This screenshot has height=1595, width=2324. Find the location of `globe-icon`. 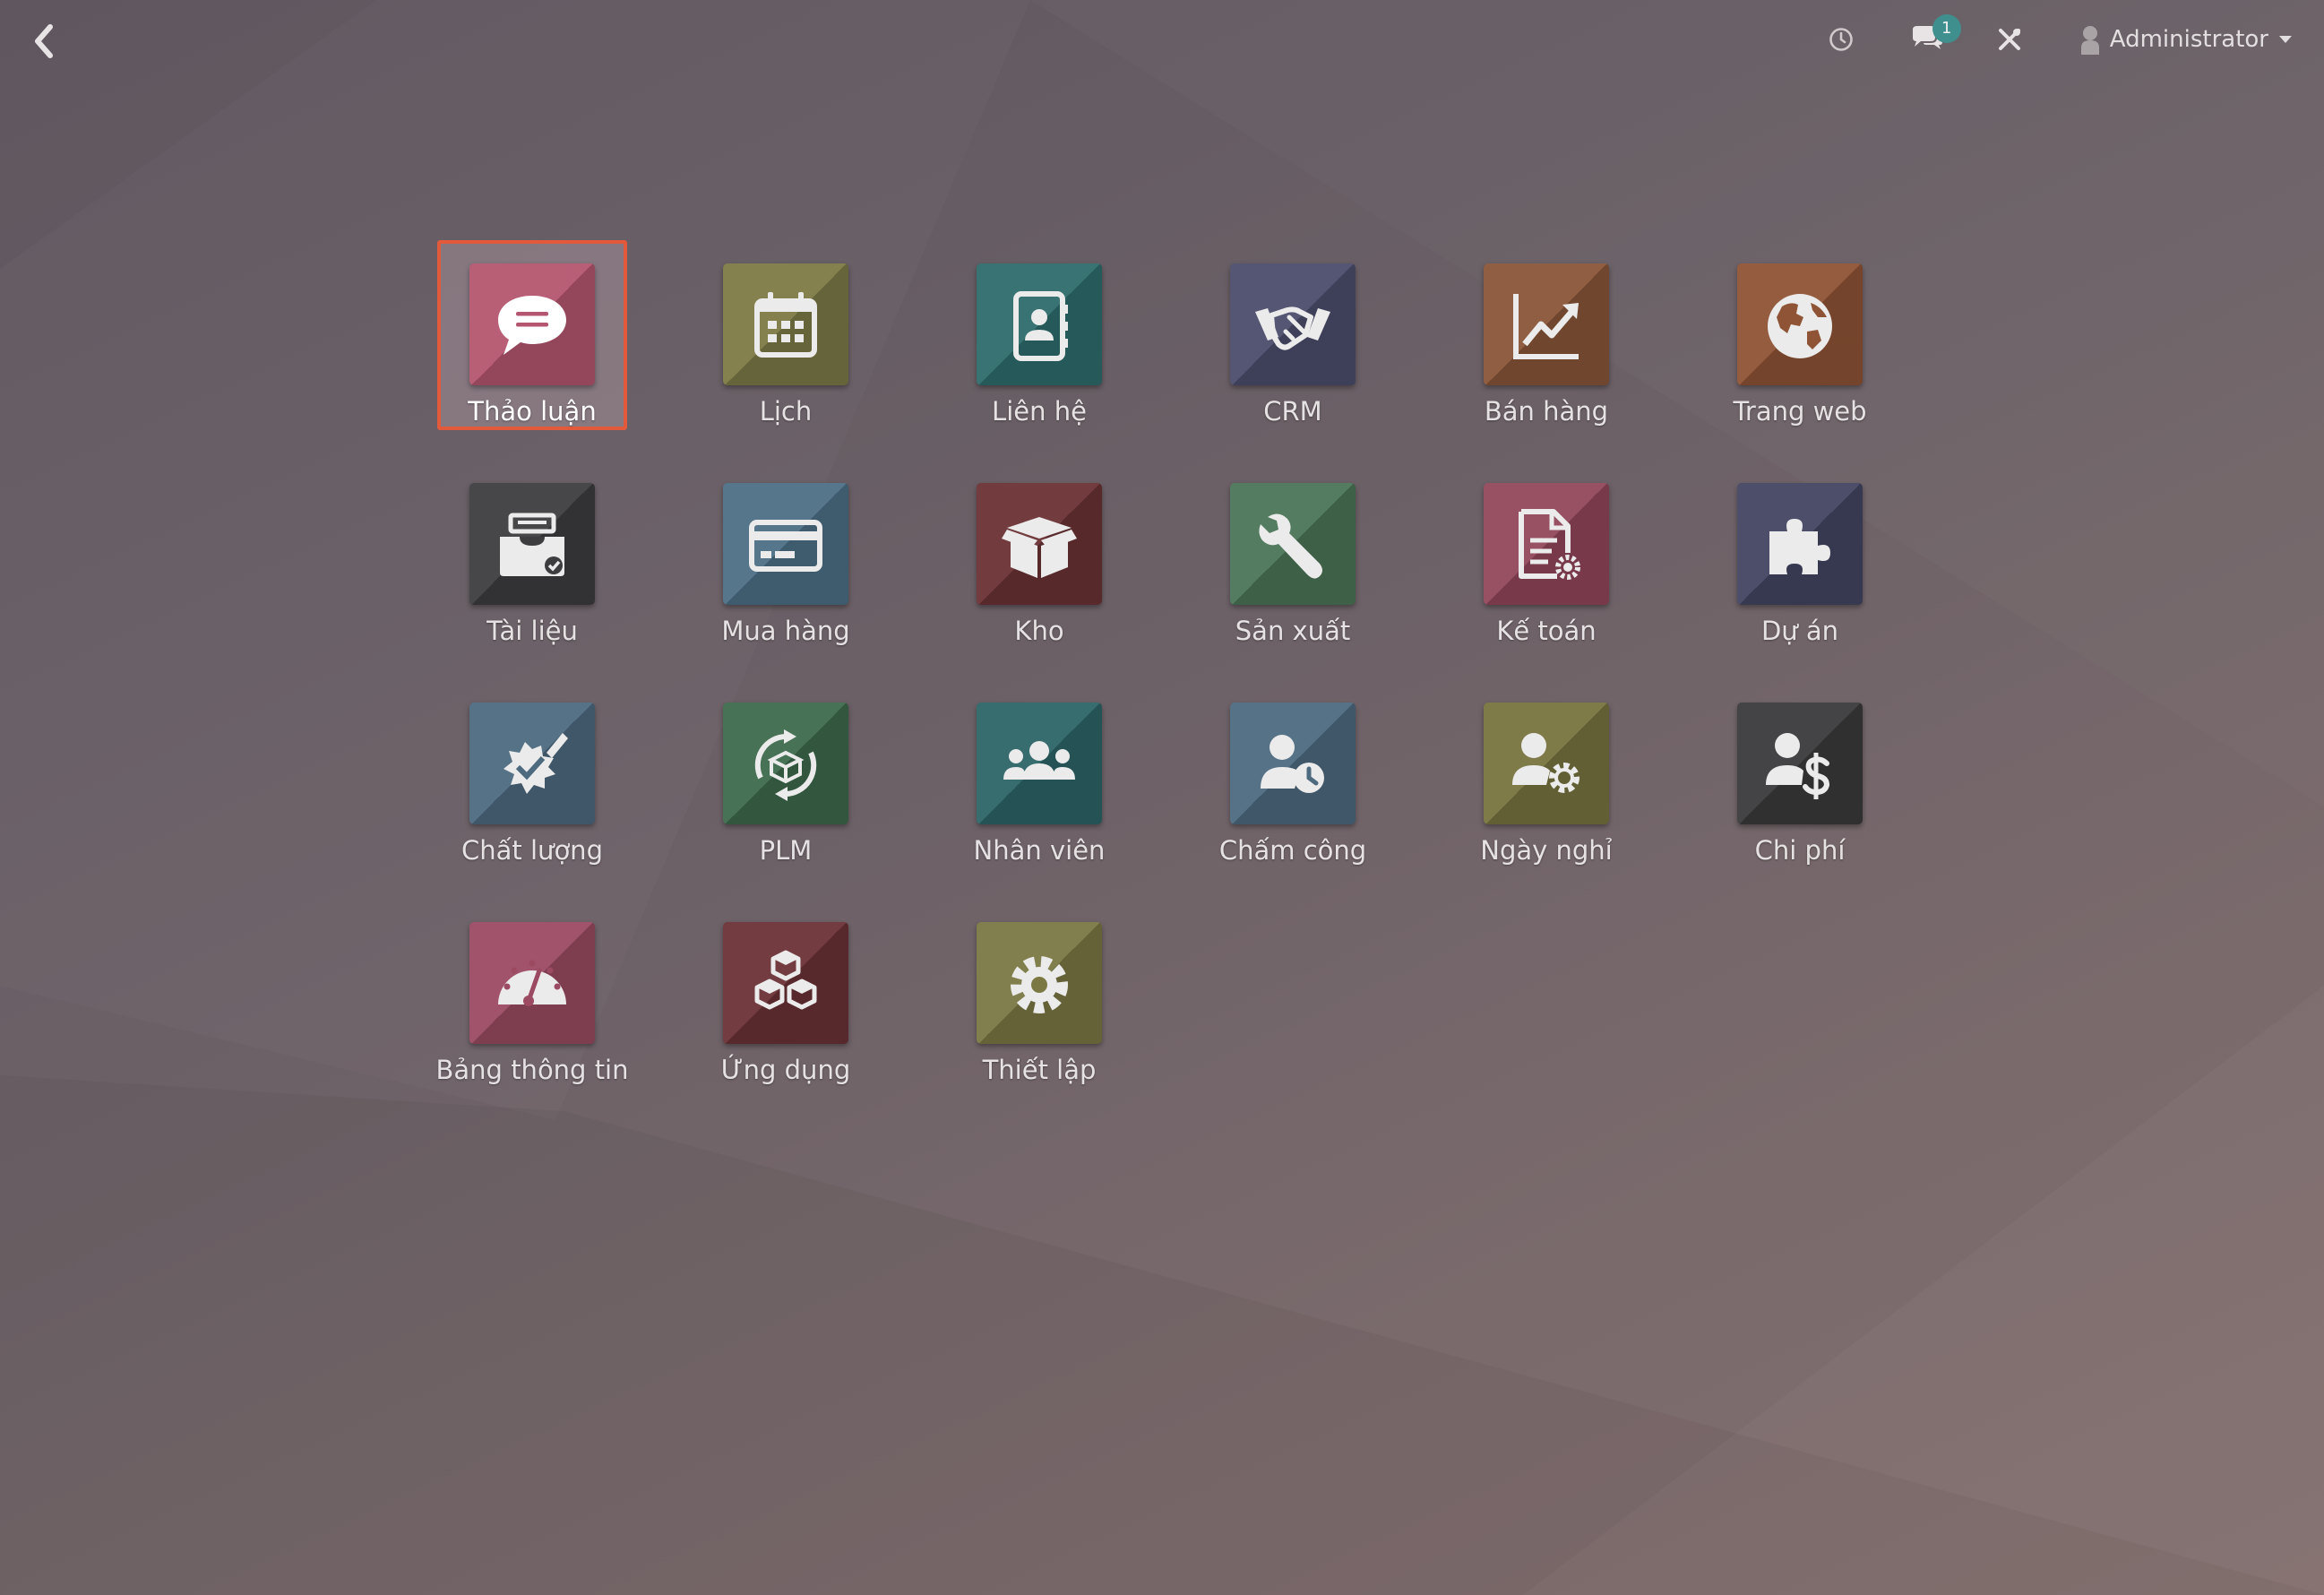

globe-icon is located at coordinates (1800, 326).